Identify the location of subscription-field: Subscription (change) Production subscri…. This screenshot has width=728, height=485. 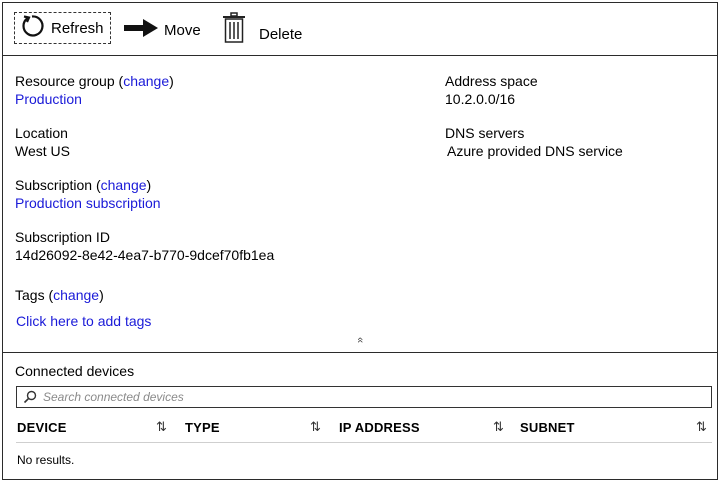
(88, 194).